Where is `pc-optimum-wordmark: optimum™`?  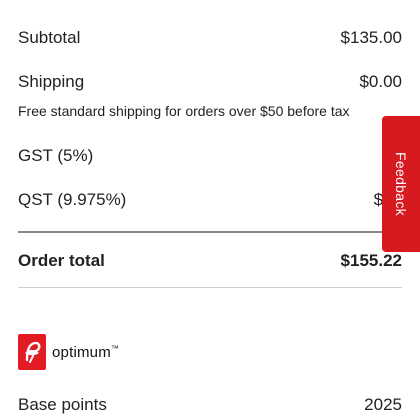 pc-optimum-wordmark: optimum™ is located at coordinates (85, 352).